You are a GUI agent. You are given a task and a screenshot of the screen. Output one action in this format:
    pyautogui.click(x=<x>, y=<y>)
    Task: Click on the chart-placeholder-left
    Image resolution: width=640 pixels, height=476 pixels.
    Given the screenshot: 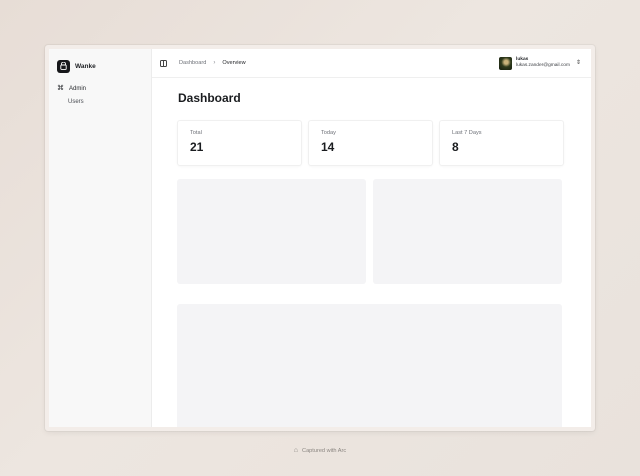 What is the action you would take?
    pyautogui.click(x=271, y=231)
    